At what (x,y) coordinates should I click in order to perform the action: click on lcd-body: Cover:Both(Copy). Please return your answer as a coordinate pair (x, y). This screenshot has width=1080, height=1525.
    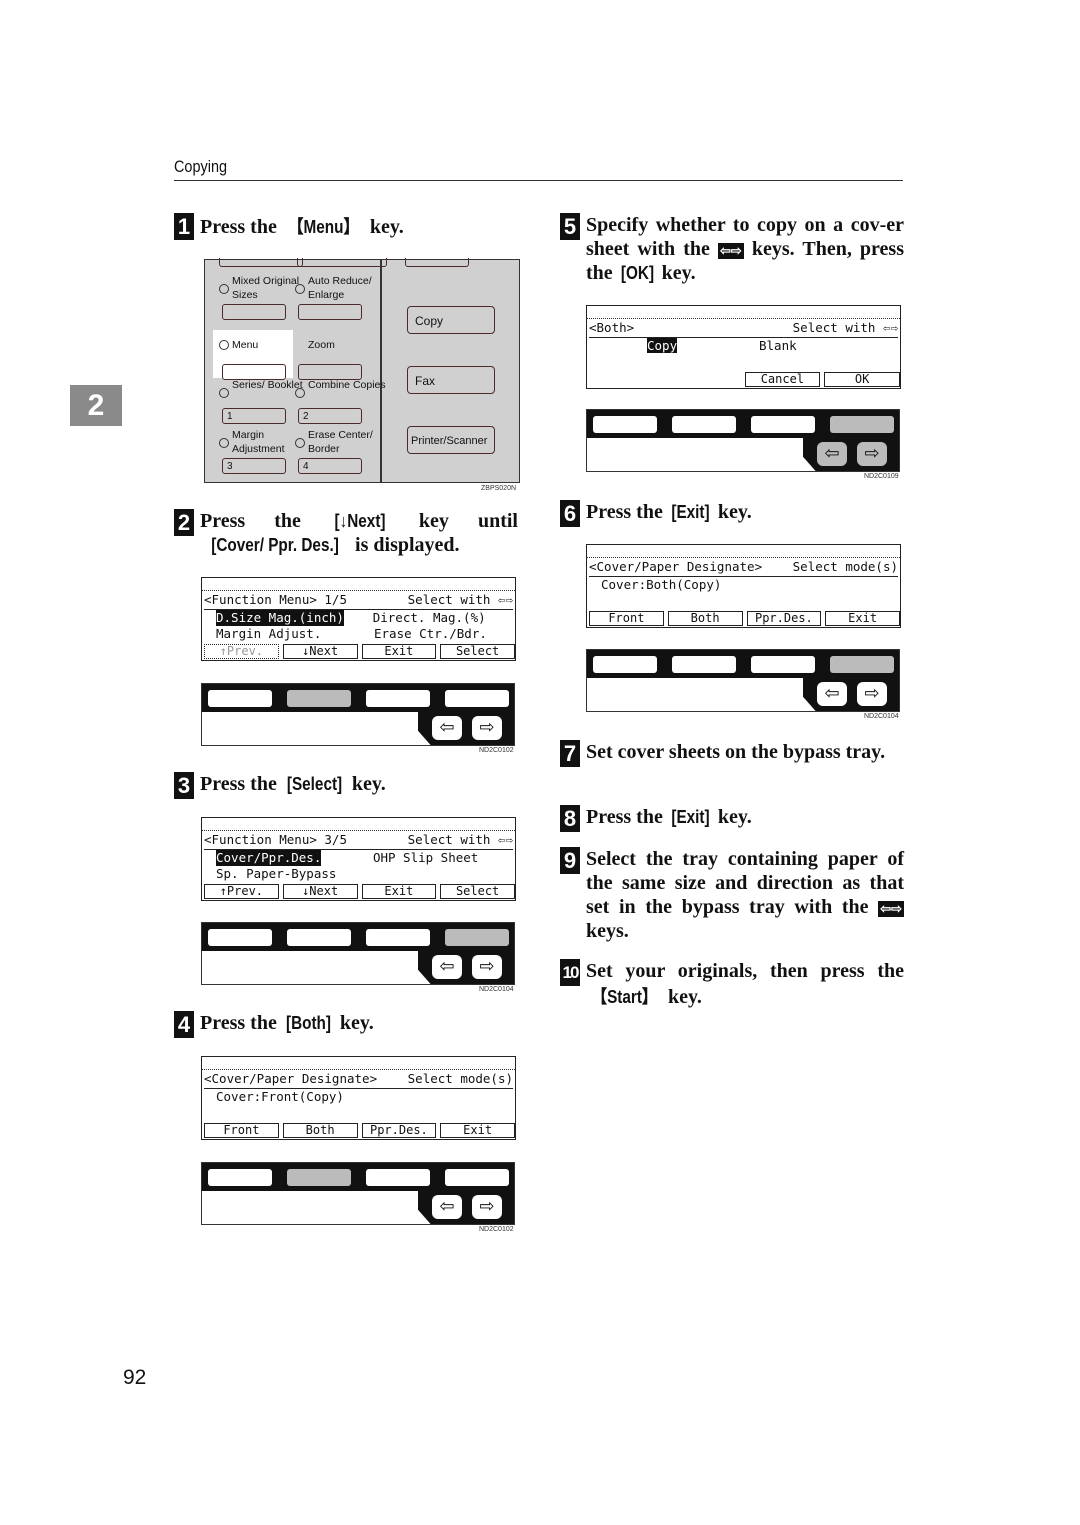
    Looking at the image, I should click on (748, 585).